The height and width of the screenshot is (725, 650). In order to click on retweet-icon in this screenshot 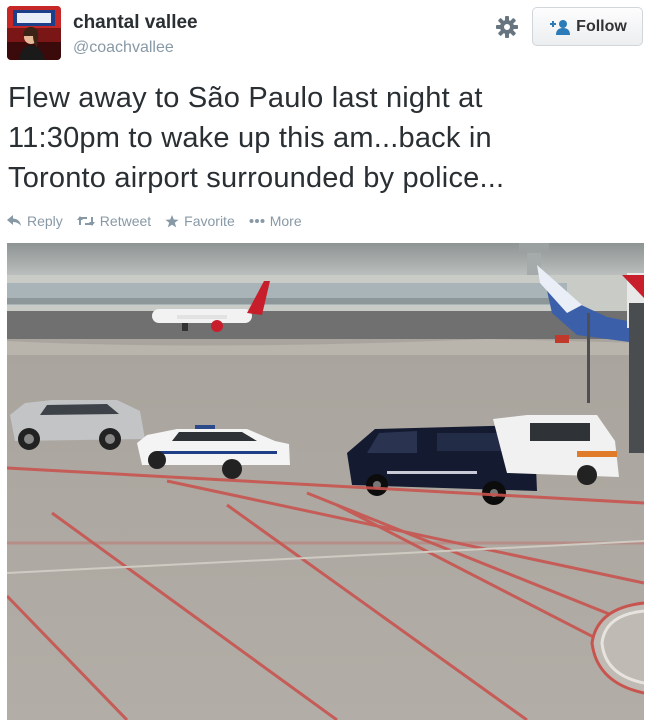, I will do `click(85, 221)`.